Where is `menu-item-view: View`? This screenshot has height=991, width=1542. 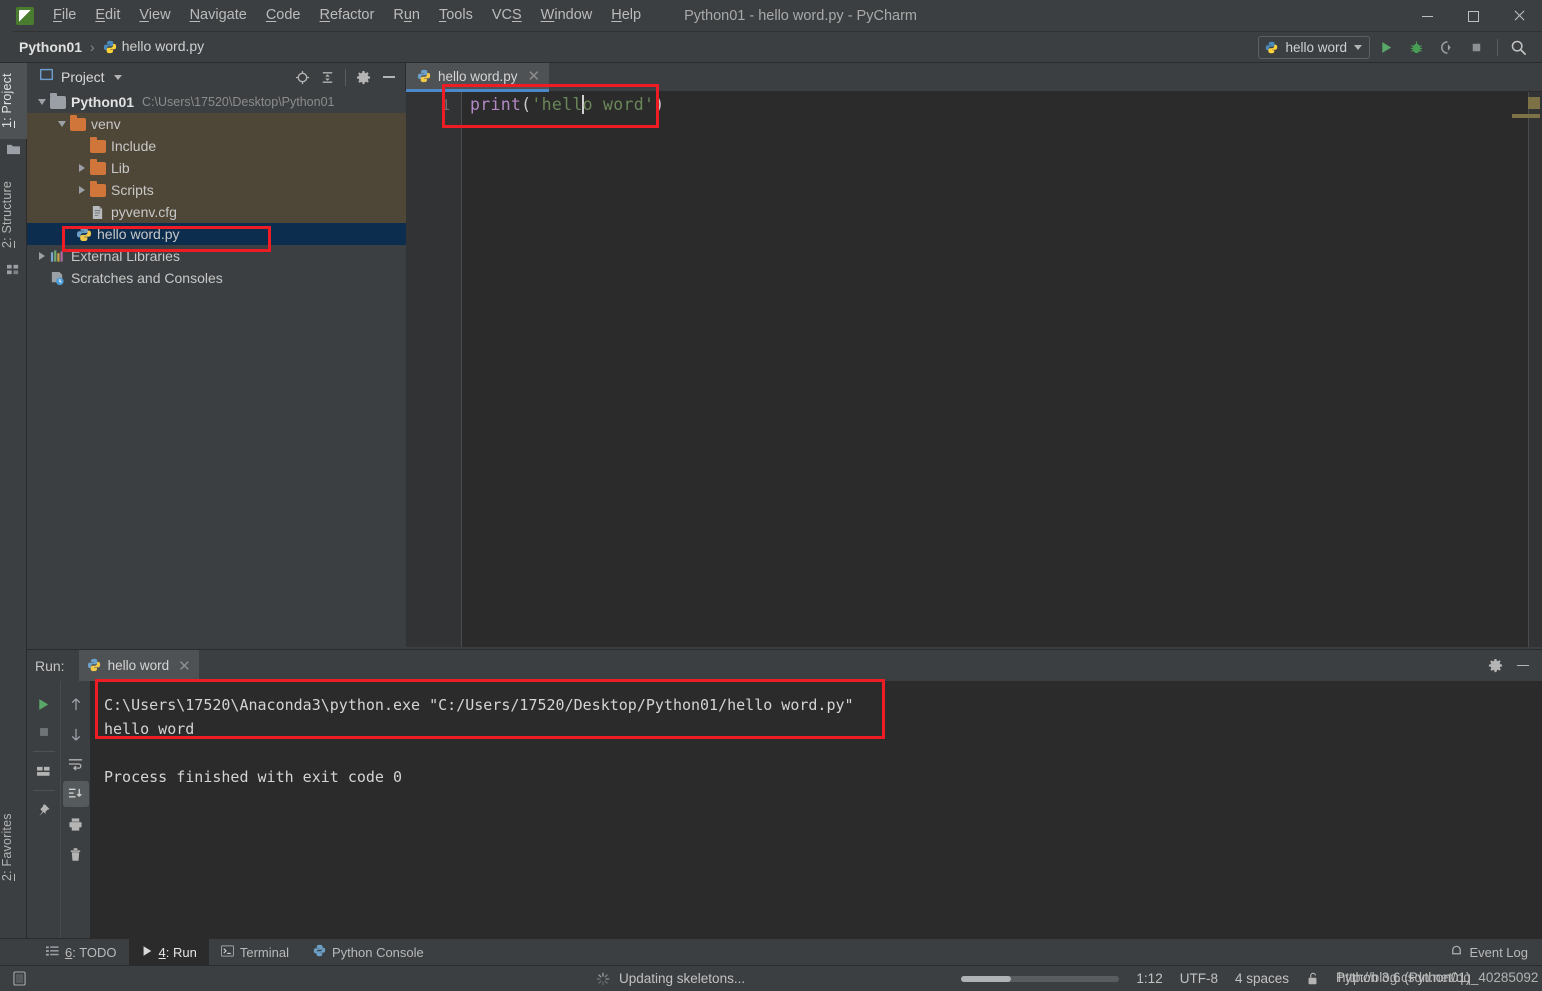 menu-item-view: View is located at coordinates (154, 15).